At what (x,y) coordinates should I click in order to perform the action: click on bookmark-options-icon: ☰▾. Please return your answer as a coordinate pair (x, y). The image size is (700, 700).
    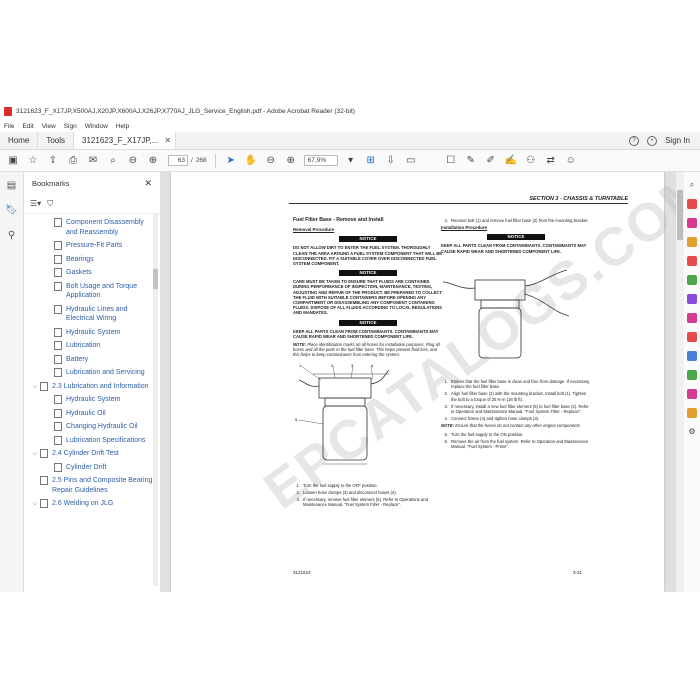
    Looking at the image, I should click on (35, 203).